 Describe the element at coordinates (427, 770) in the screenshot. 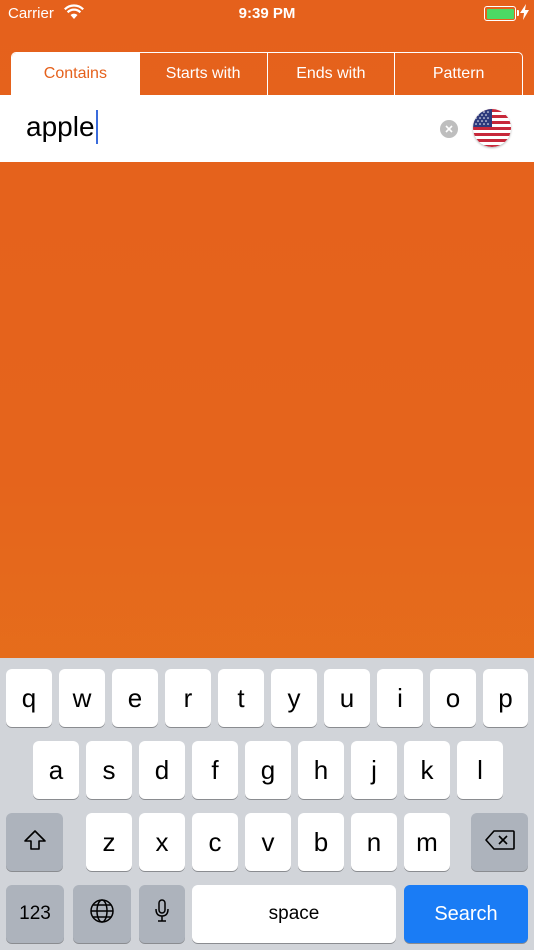

I see `key-k: k` at that location.